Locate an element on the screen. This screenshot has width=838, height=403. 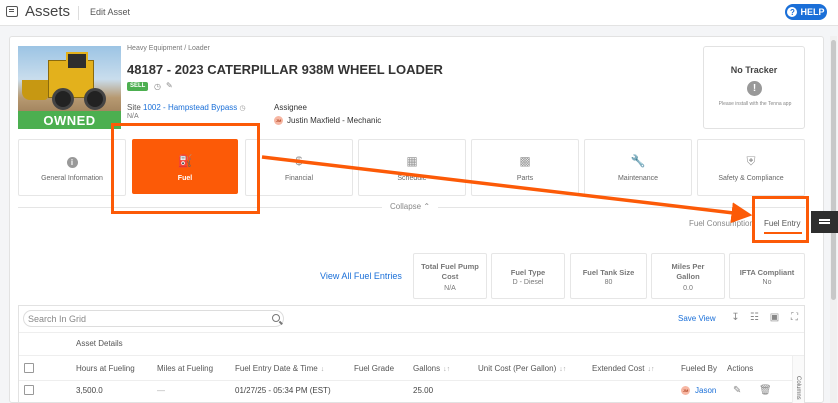
title-divider is located at coordinates (78, 13).